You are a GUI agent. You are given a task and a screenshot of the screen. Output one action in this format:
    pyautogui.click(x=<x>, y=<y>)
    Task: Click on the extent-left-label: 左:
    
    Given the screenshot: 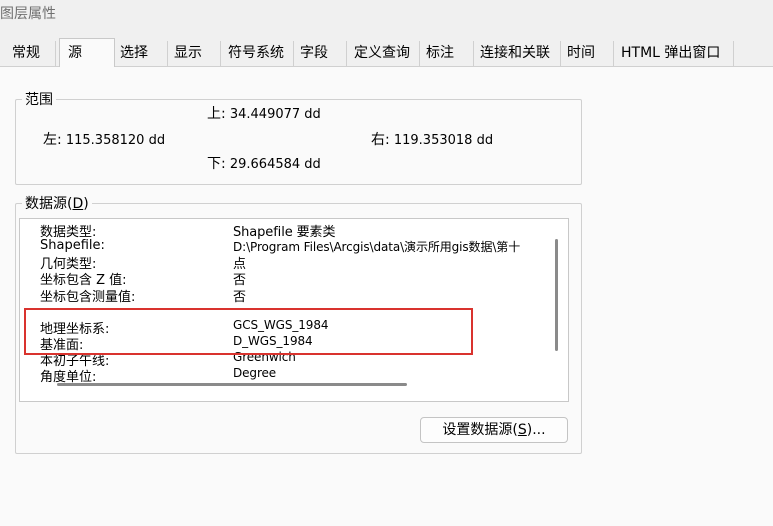 What is the action you would take?
    pyautogui.click(x=52, y=140)
    